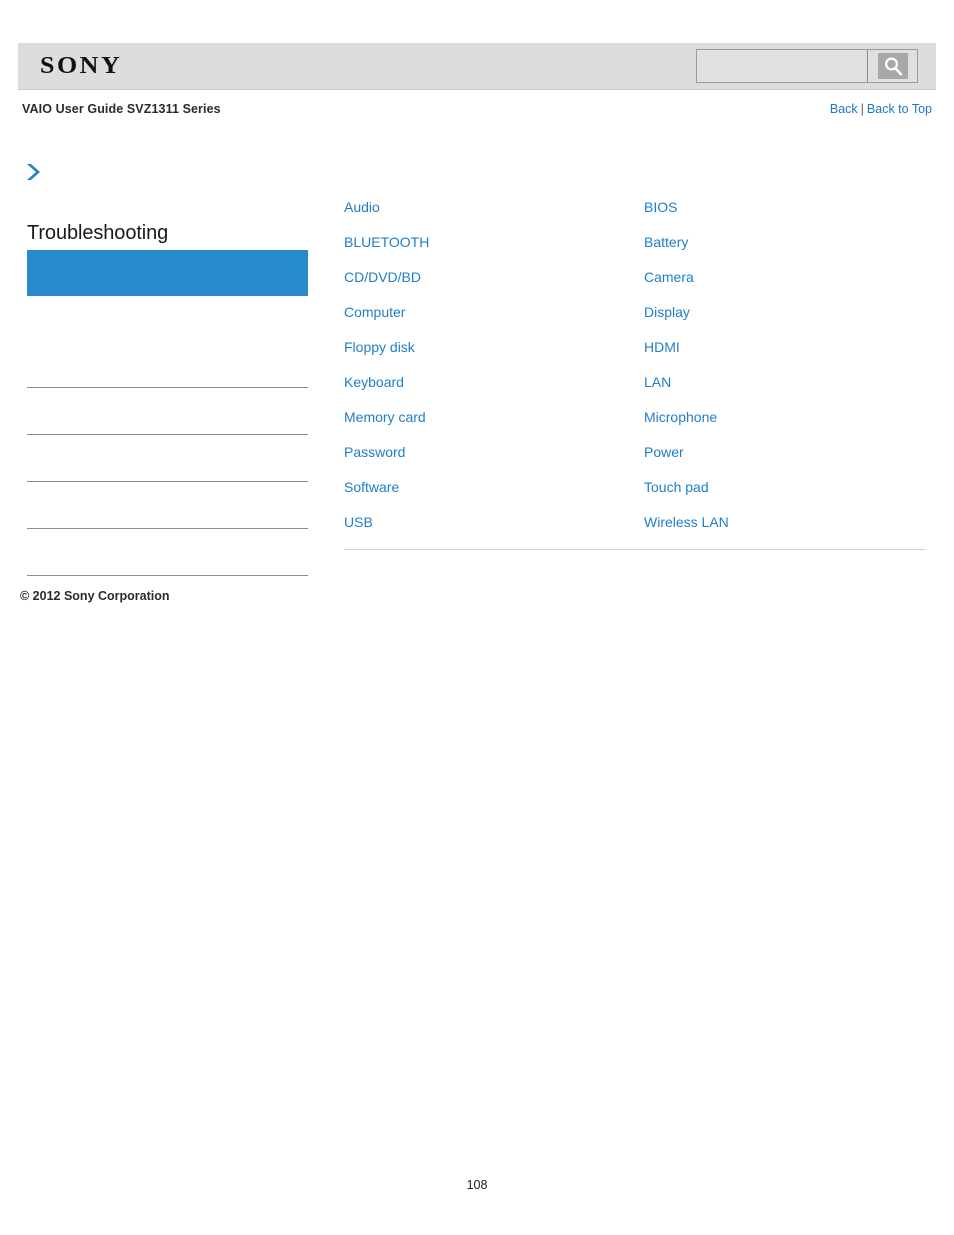 The width and height of the screenshot is (954, 1235). What do you see at coordinates (477, 1185) in the screenshot?
I see `page-number: 108` at bounding box center [477, 1185].